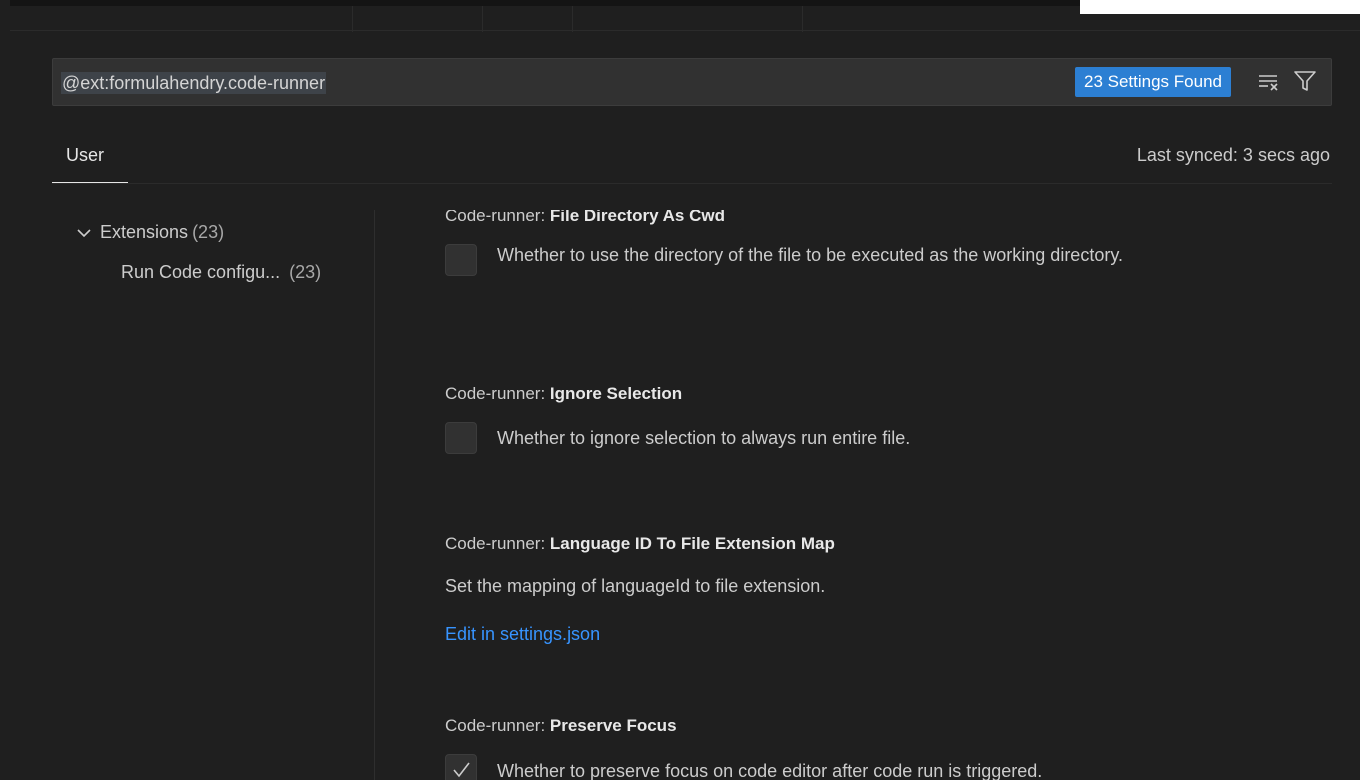 The image size is (1360, 780). What do you see at coordinates (1268, 82) in the screenshot?
I see `clear-filter-icon` at bounding box center [1268, 82].